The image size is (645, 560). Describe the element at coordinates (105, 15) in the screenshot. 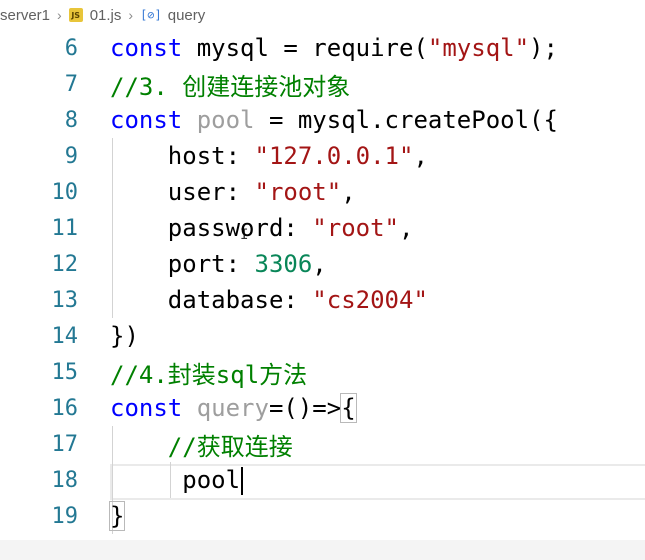

I see `breadcrumb-file-label: 01.js` at that location.